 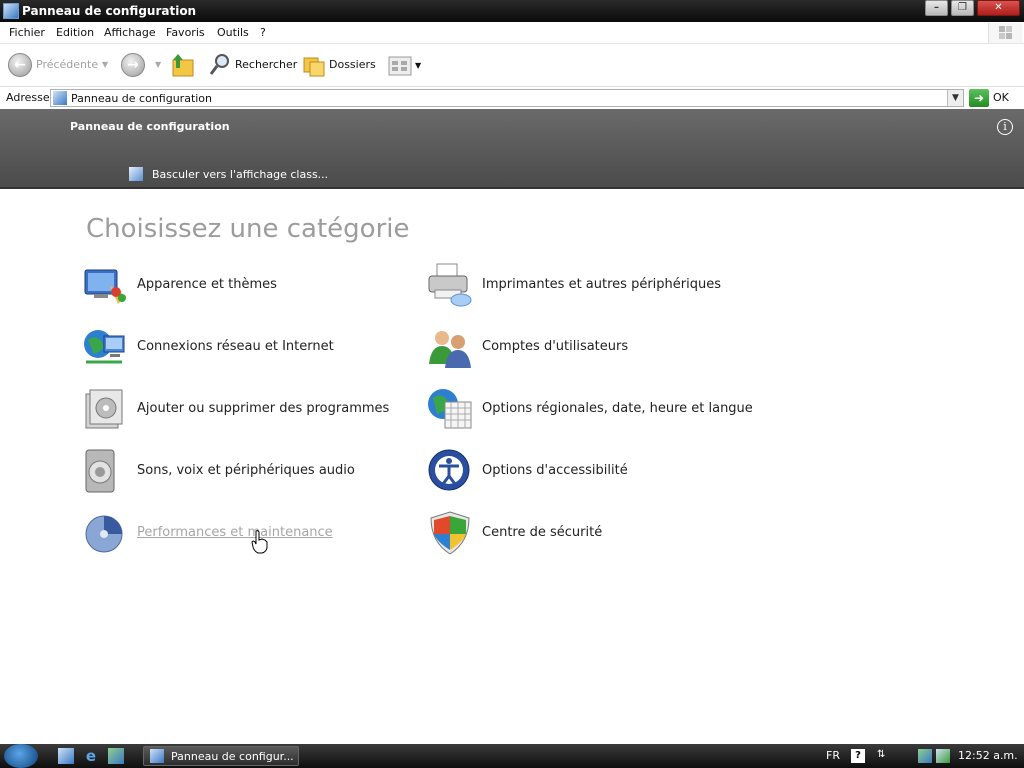 What do you see at coordinates (263, 408) in the screenshot?
I see `category-label: Ajouter ou supprimer des programmes` at bounding box center [263, 408].